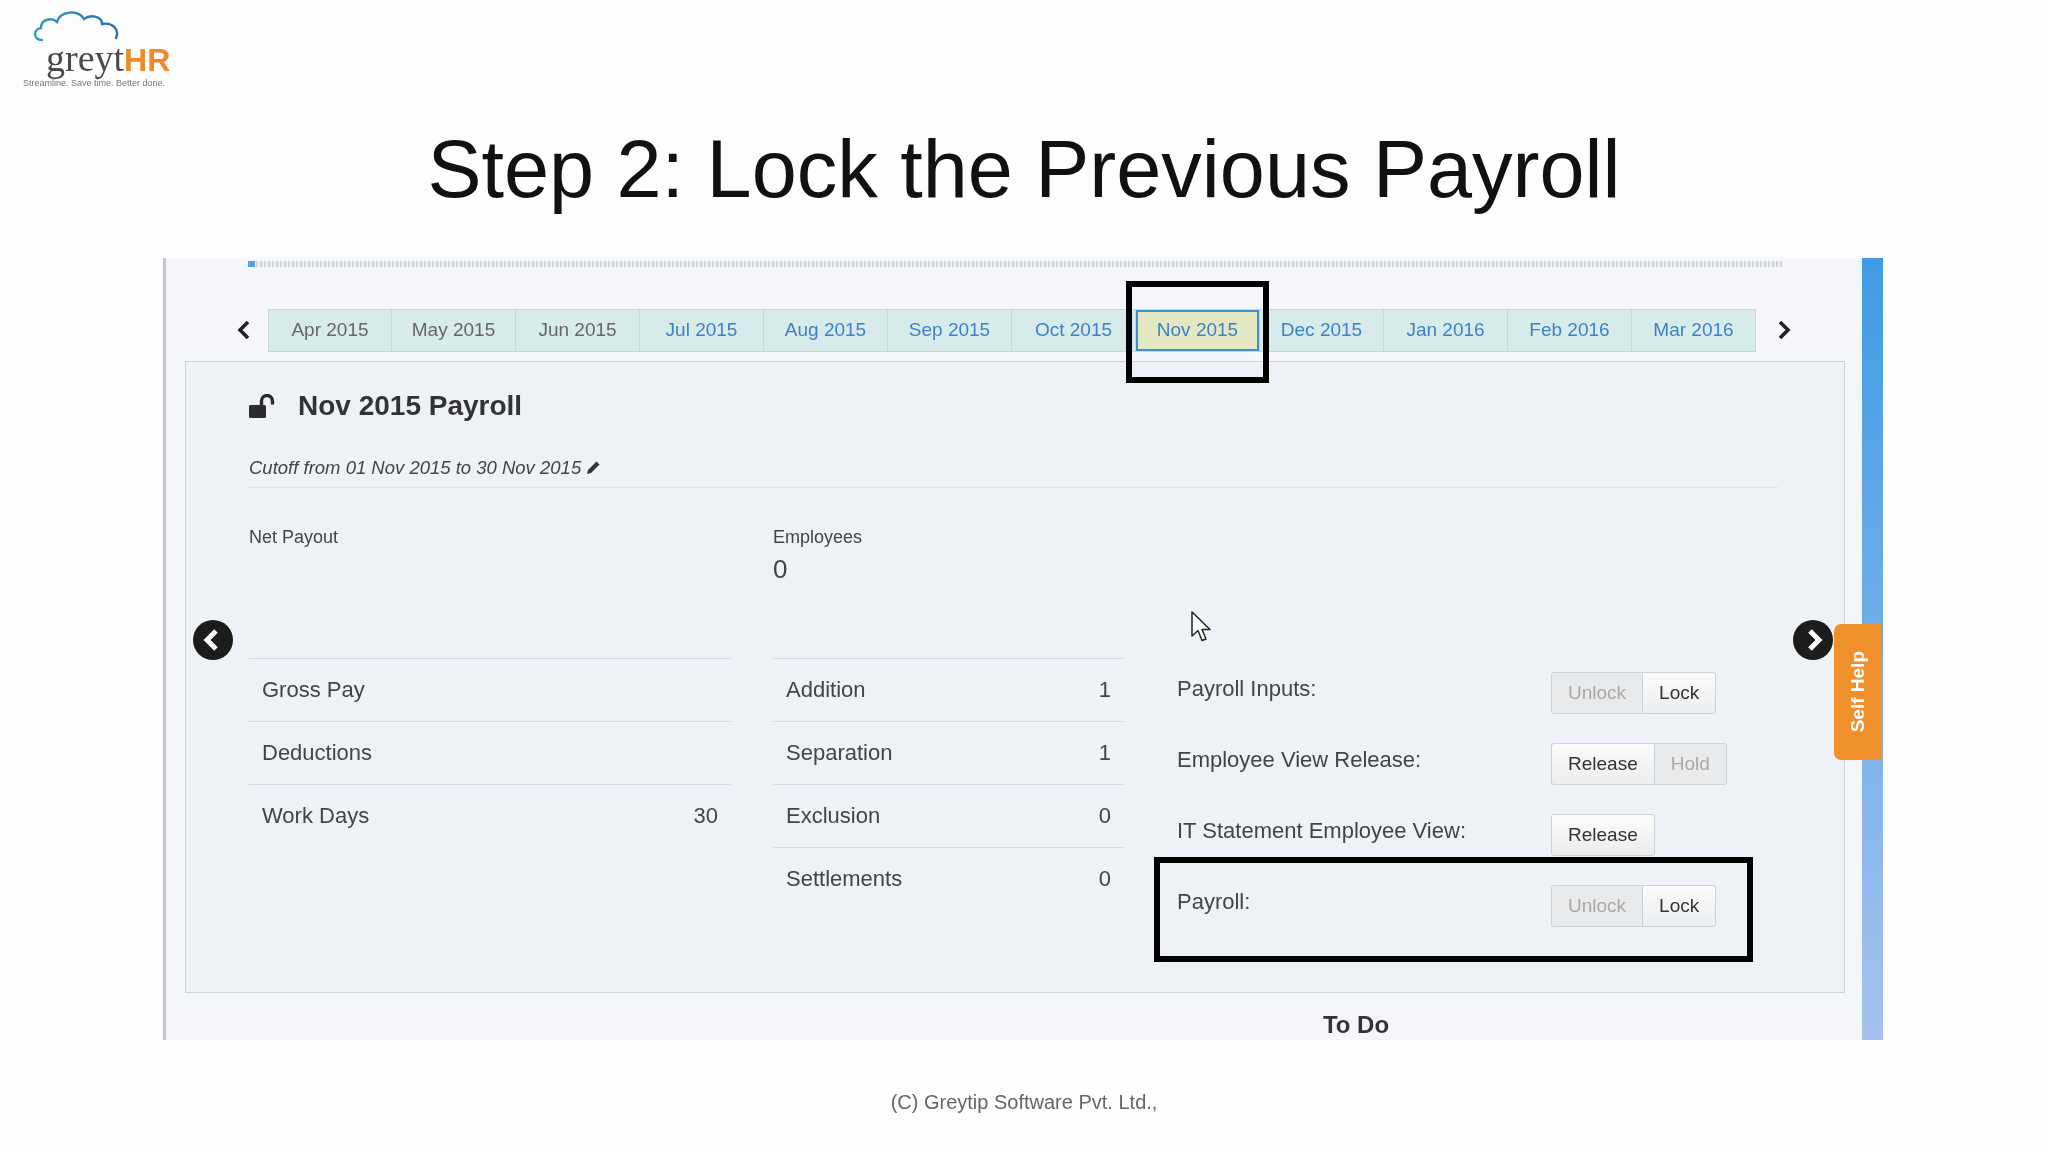 The image size is (2048, 1152). Describe the element at coordinates (1024, 1102) in the screenshot. I see `footer-text: (C) Greytip Software Pvt. Ltd.,` at that location.